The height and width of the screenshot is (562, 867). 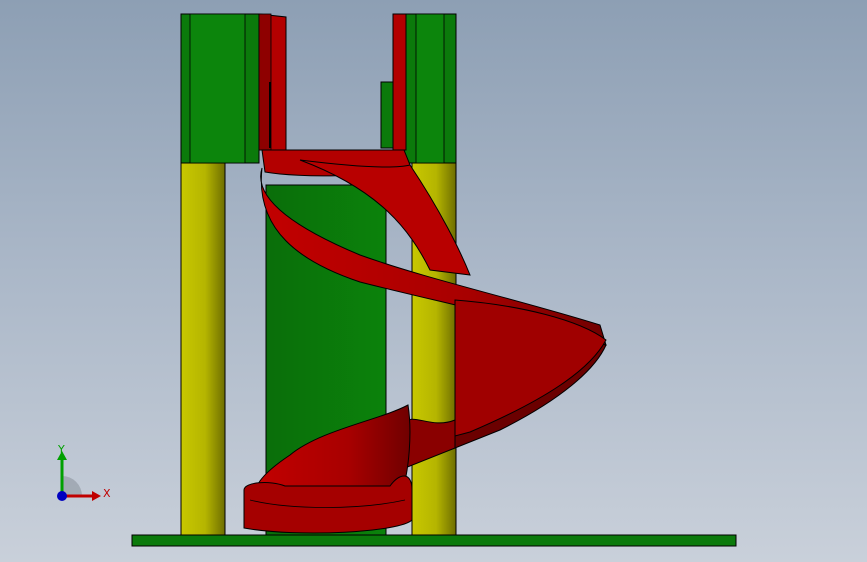 What do you see at coordinates (61, 449) in the screenshot?
I see `y-axis-label: Y` at bounding box center [61, 449].